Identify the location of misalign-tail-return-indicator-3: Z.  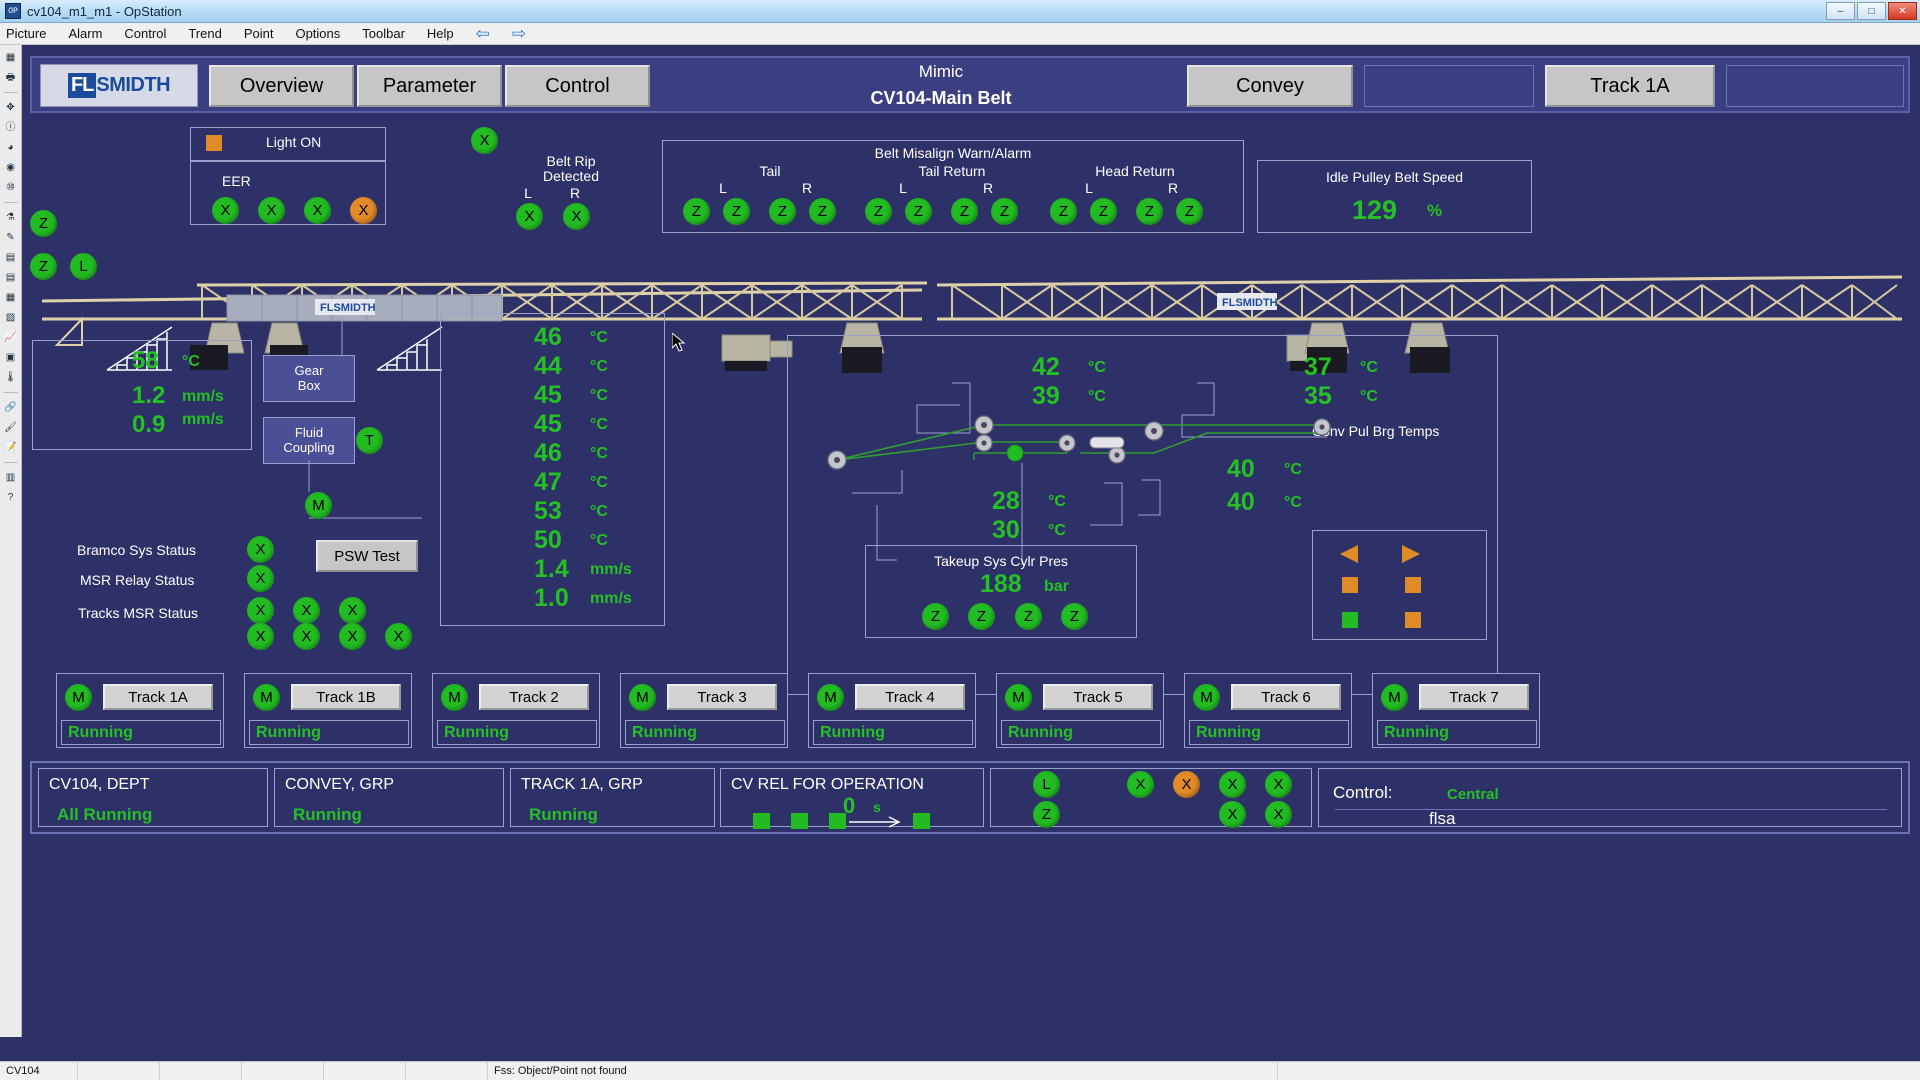
(964, 211).